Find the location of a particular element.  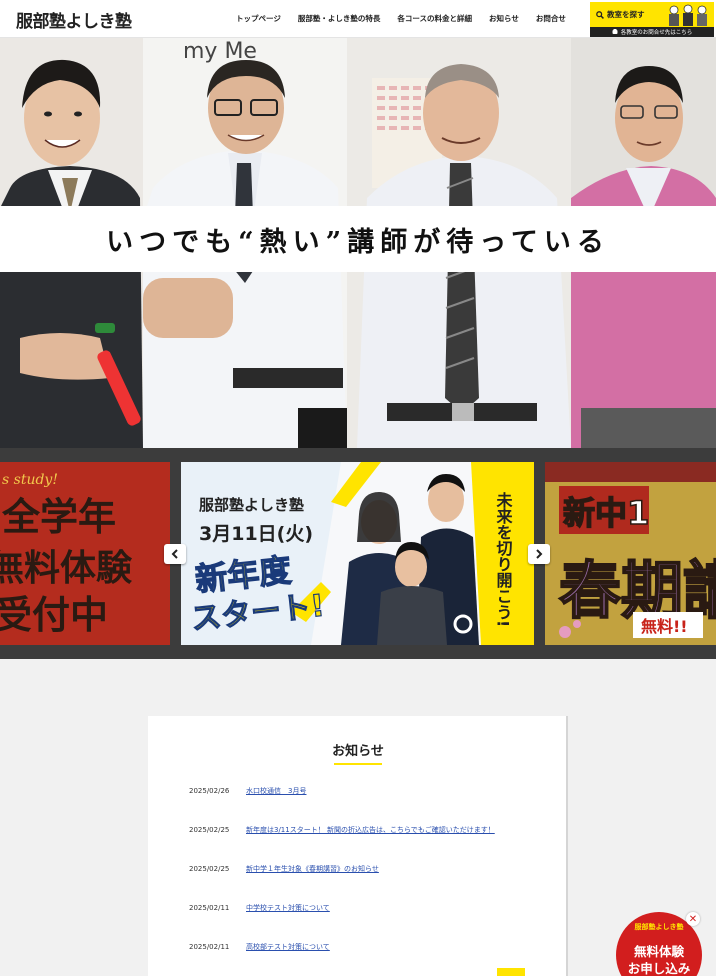

search-icon is located at coordinates (600, 14).